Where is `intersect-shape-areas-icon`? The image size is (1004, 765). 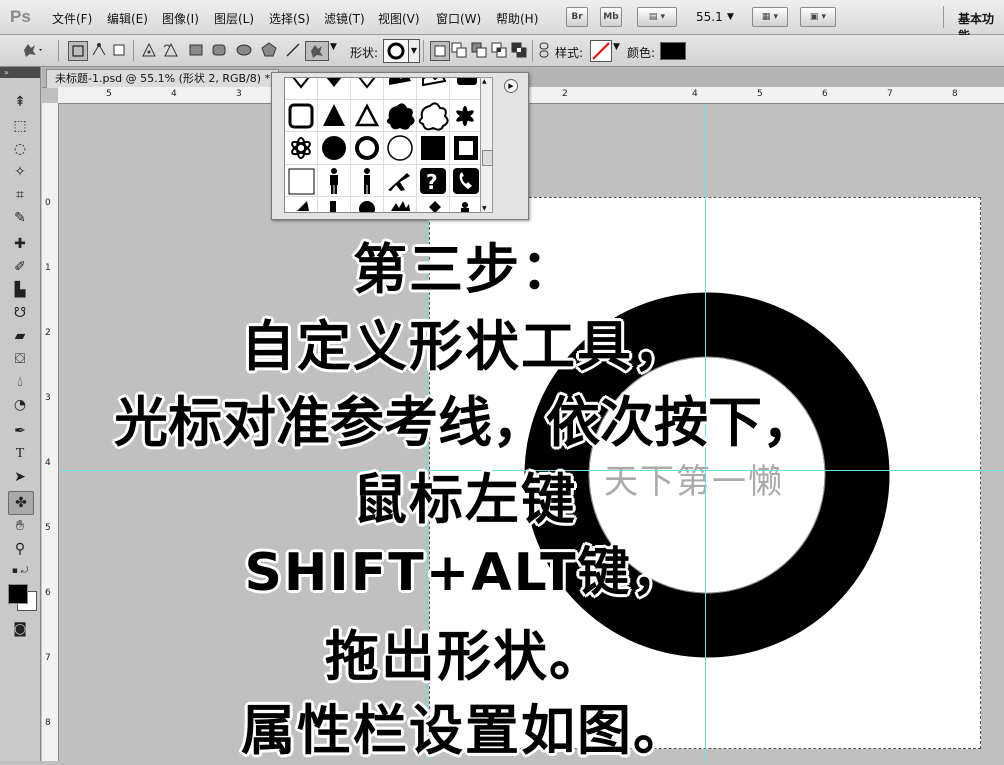
intersect-shape-areas-icon is located at coordinates (499, 50).